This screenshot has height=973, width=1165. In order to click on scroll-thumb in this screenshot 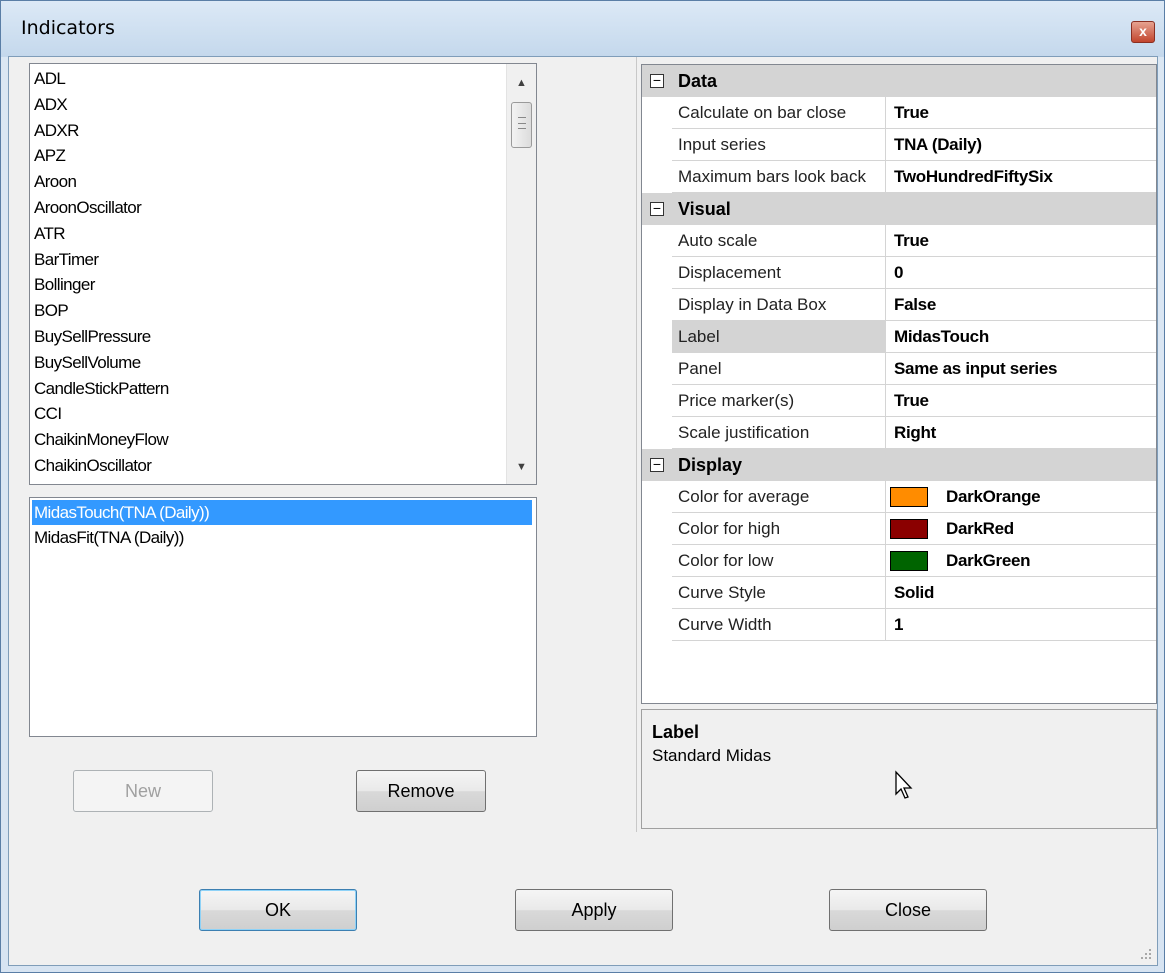, I will do `click(521, 125)`.